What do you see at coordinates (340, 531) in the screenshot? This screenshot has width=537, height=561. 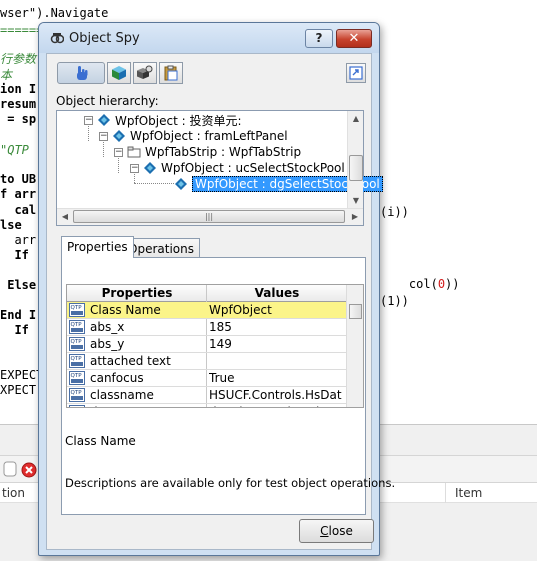 I see `close-label: lose` at bounding box center [340, 531].